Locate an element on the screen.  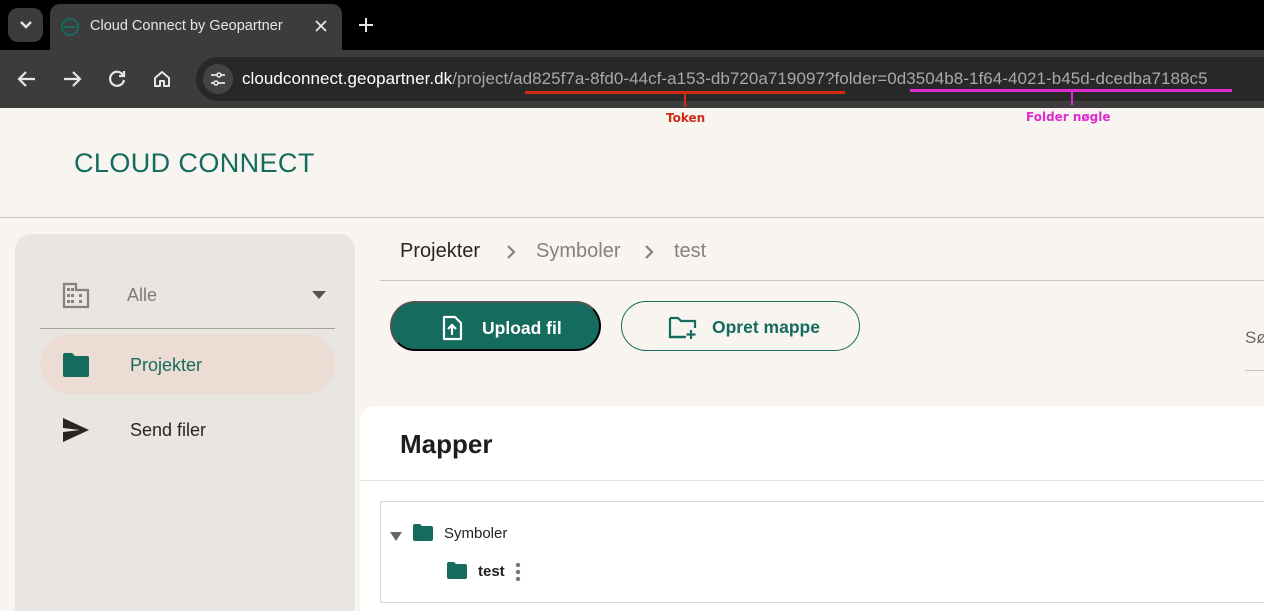
reload-button is located at coordinates (117, 79).